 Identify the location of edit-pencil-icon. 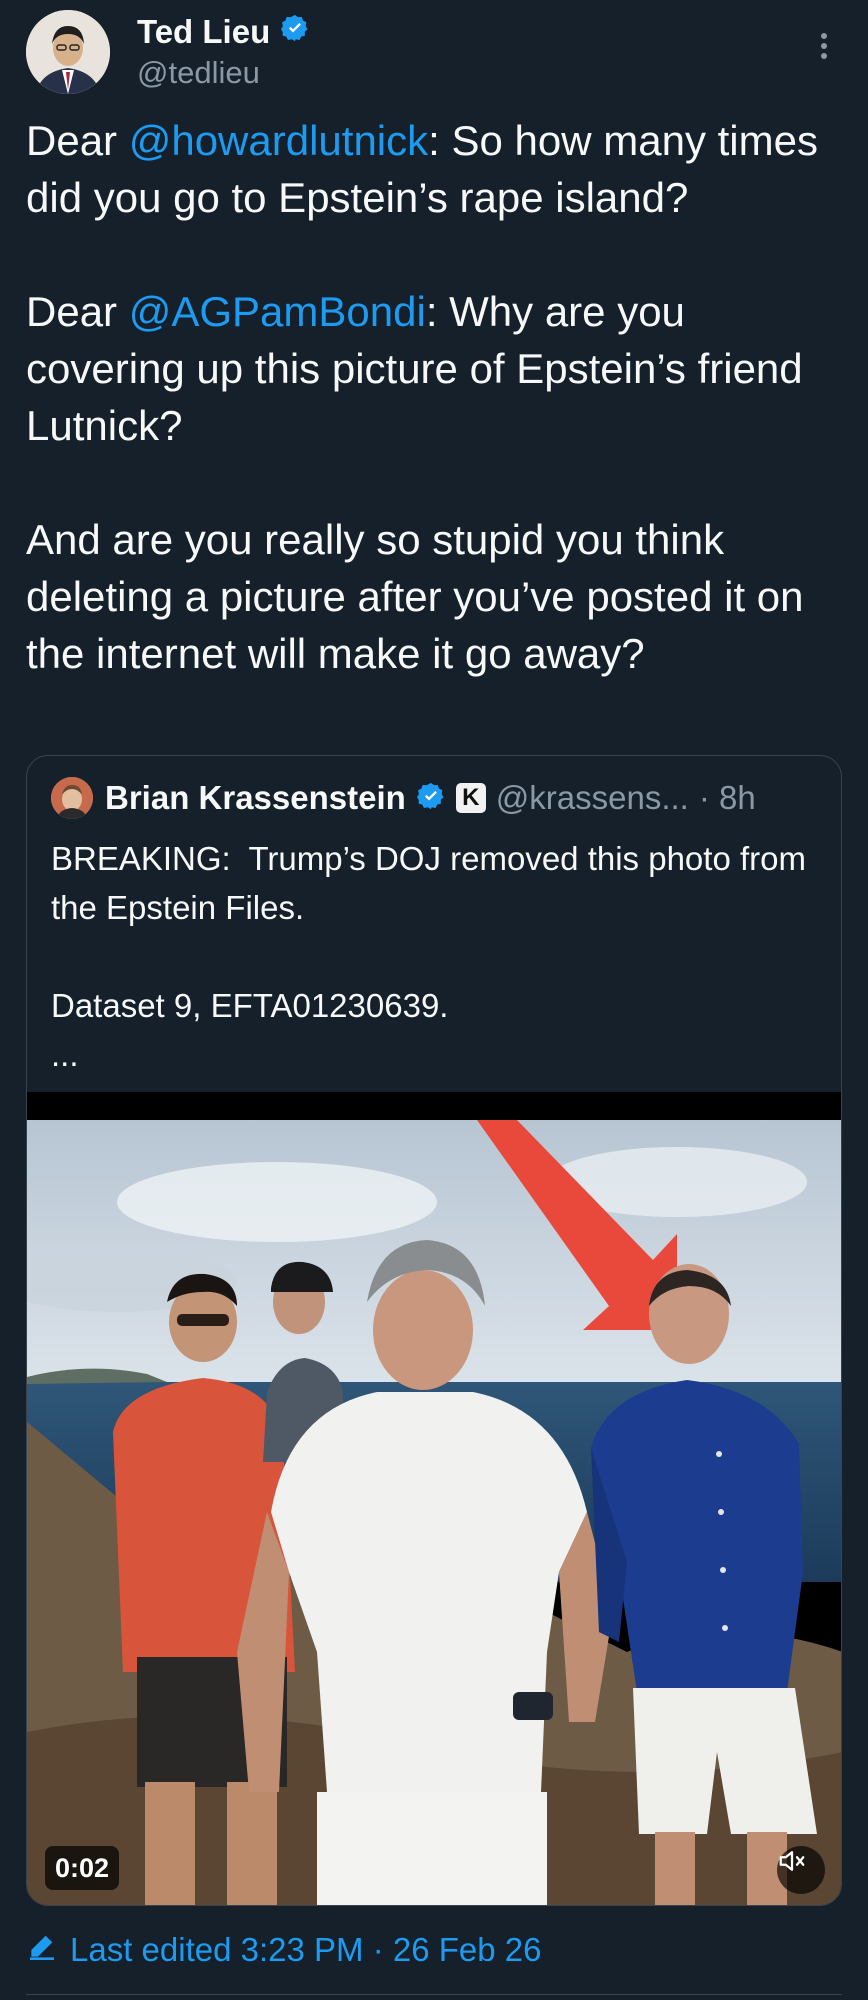
(42, 1950).